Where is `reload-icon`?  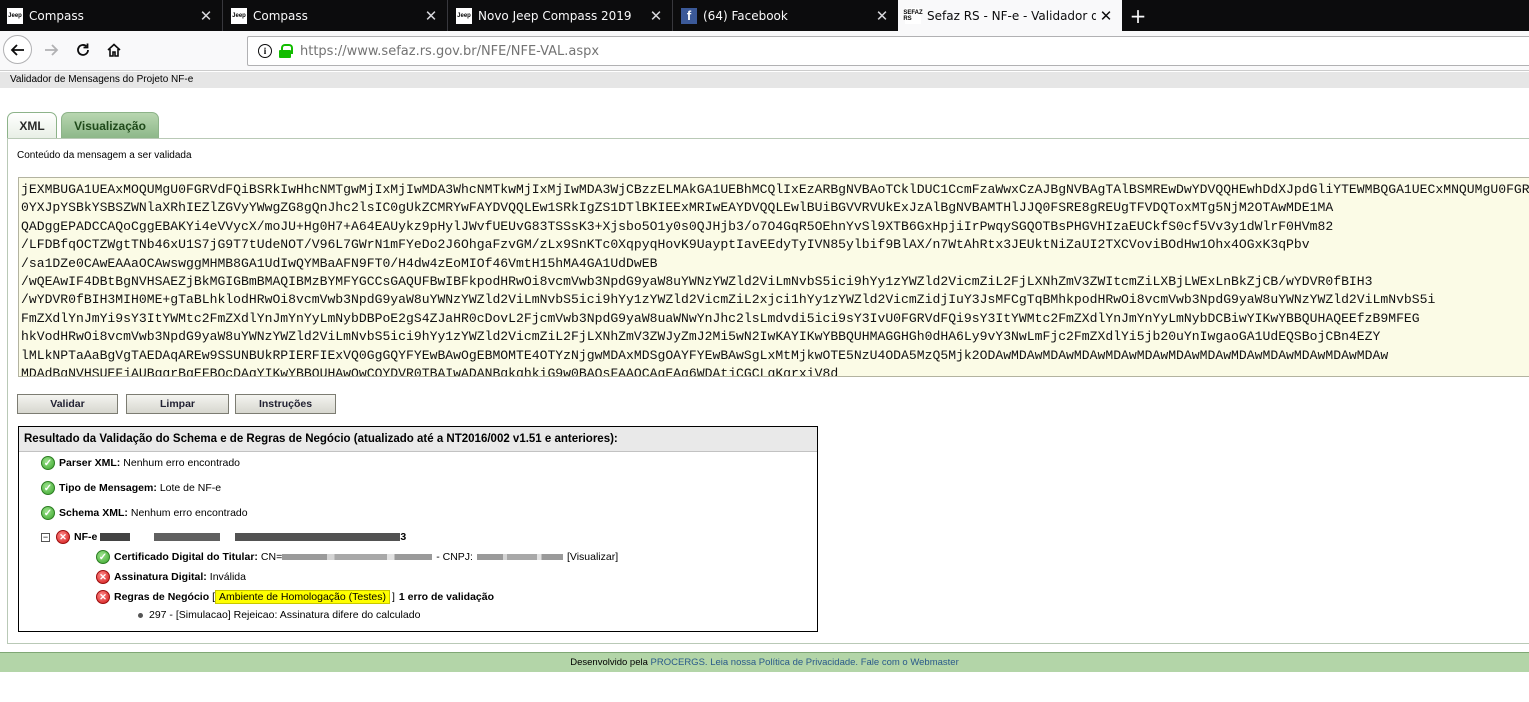 reload-icon is located at coordinates (83, 50).